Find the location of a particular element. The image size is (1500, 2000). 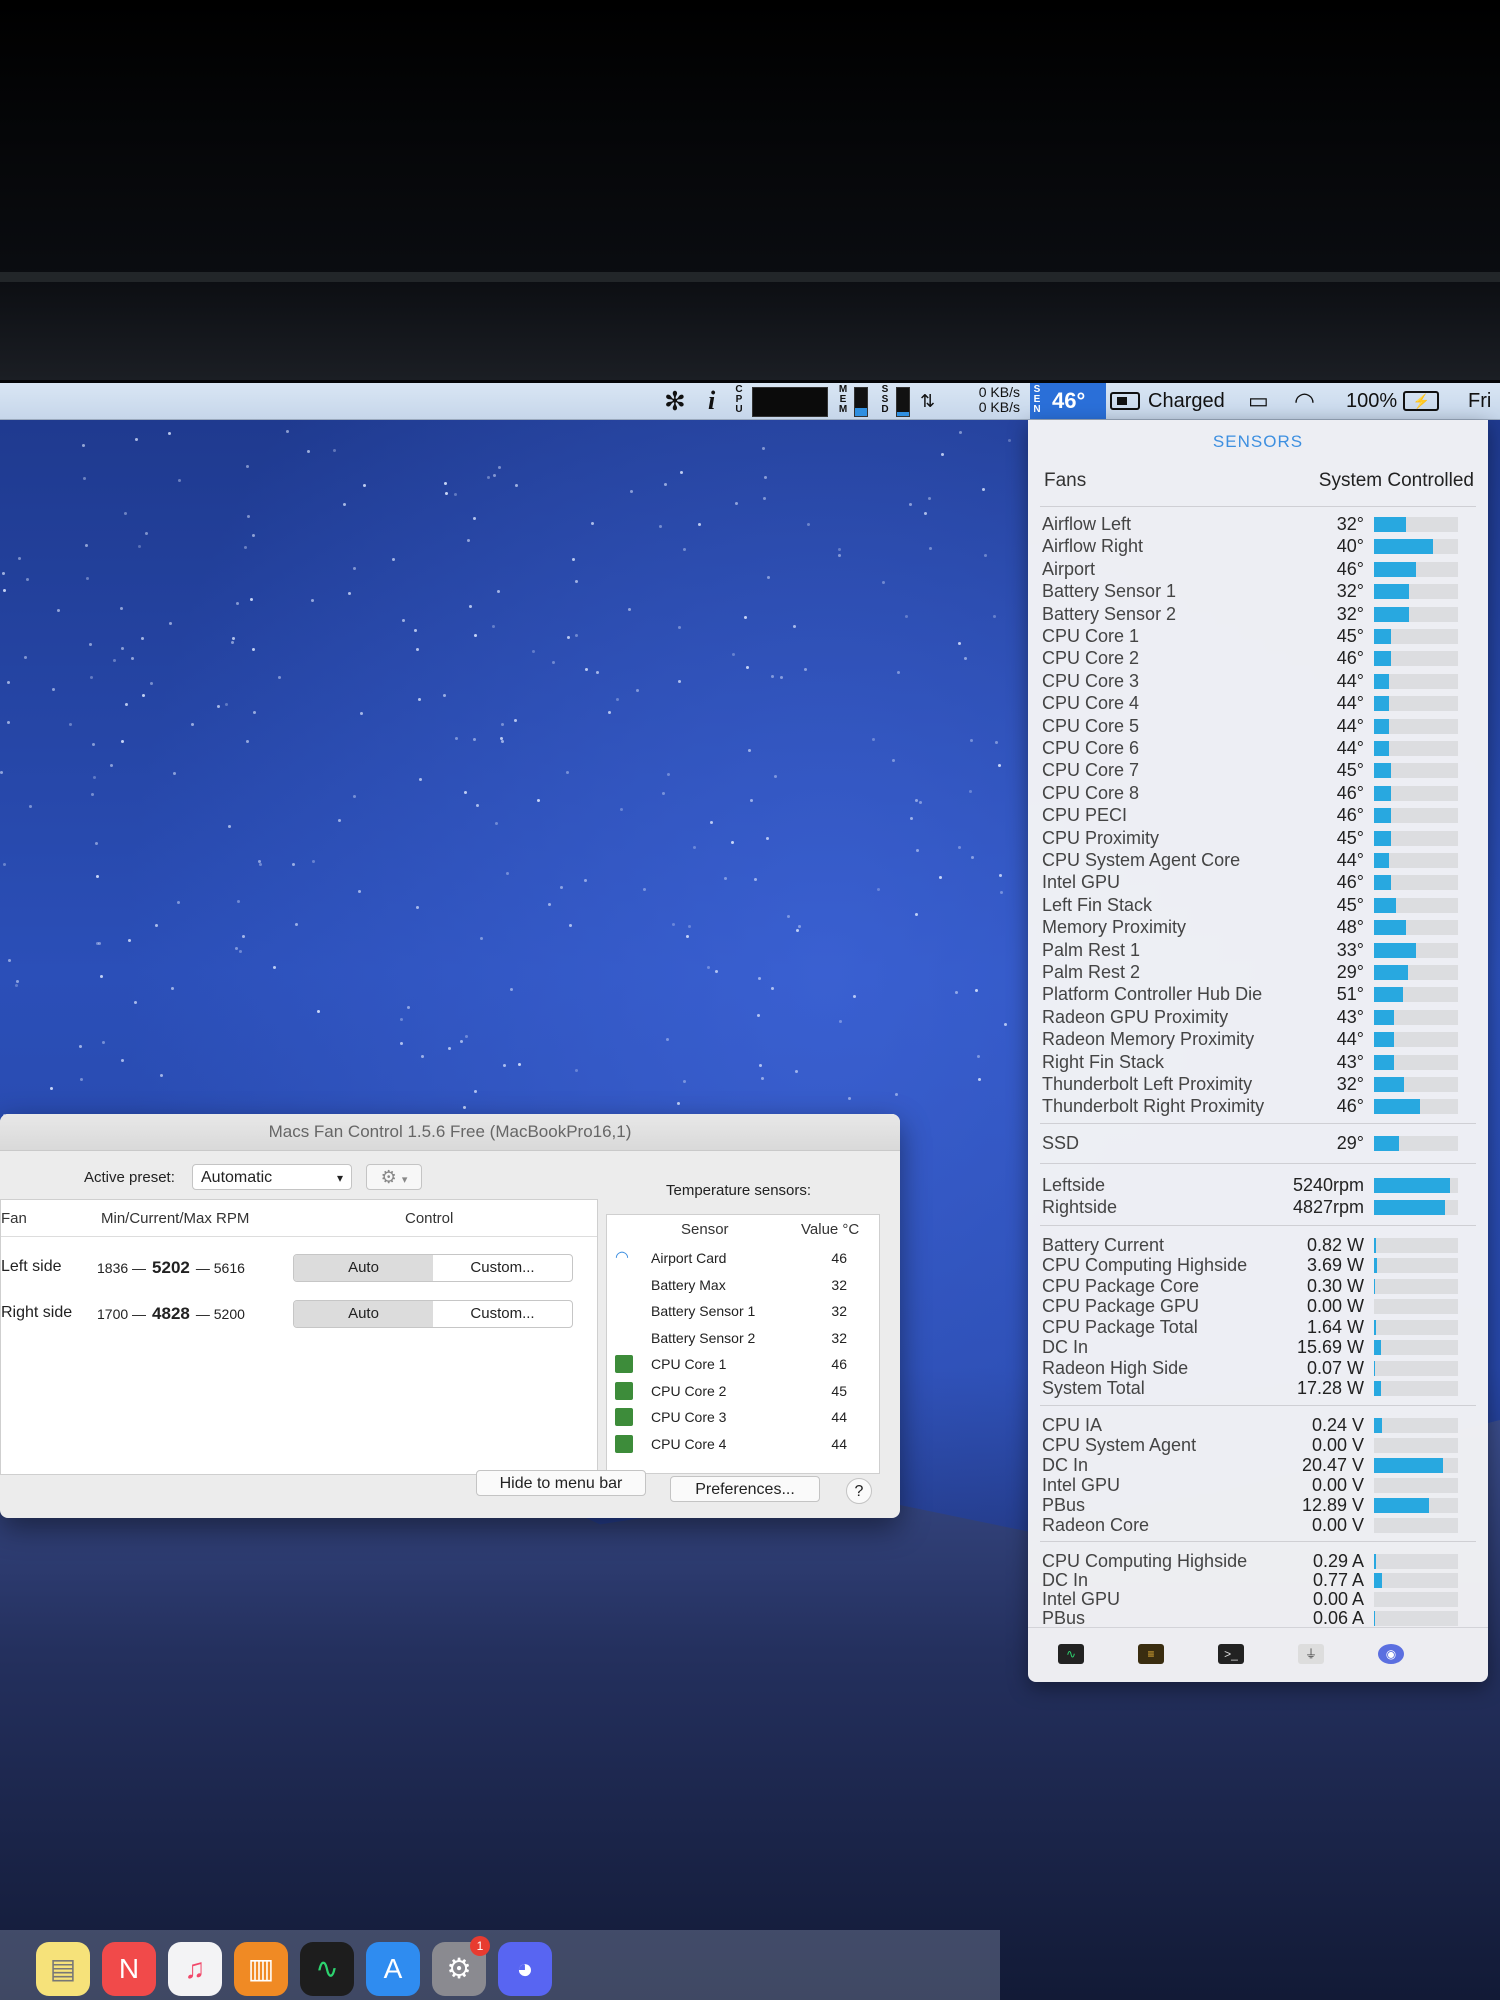

discord-icon: ◕ is located at coordinates (525, 1969).